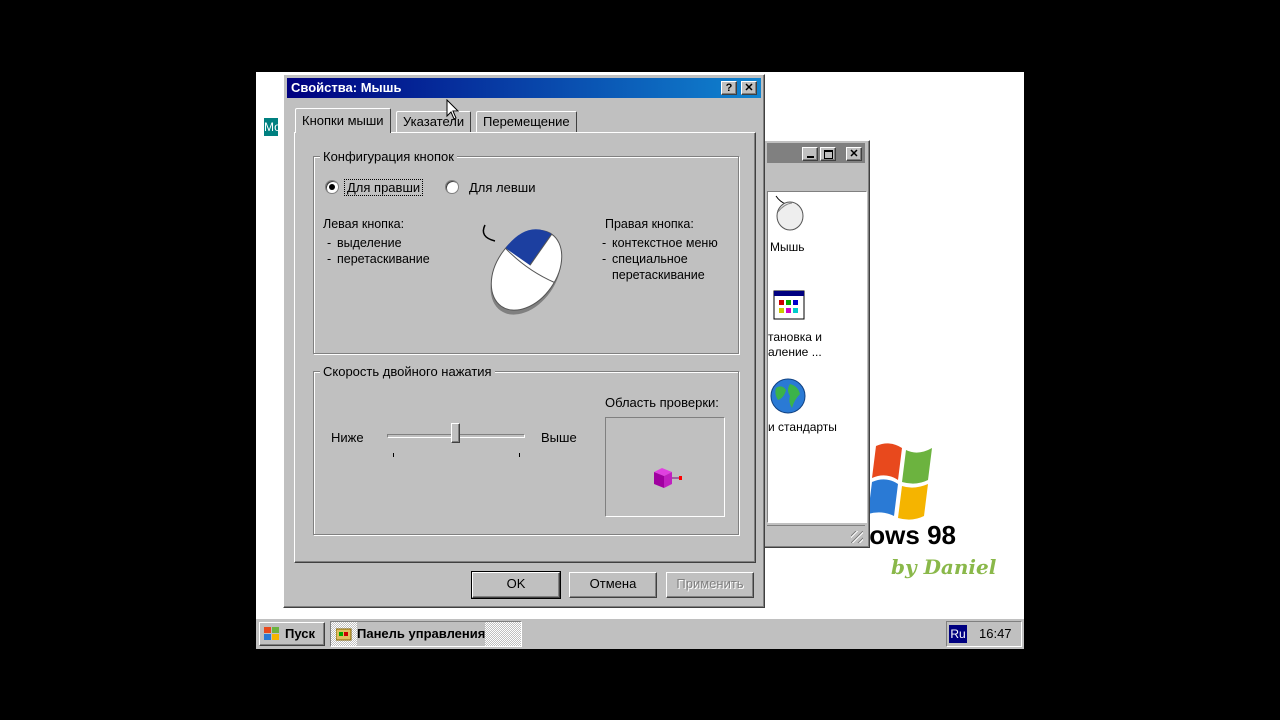 This screenshot has height=720, width=1280. What do you see at coordinates (522, 269) in the screenshot?
I see `mouse-illustration-icon` at bounding box center [522, 269].